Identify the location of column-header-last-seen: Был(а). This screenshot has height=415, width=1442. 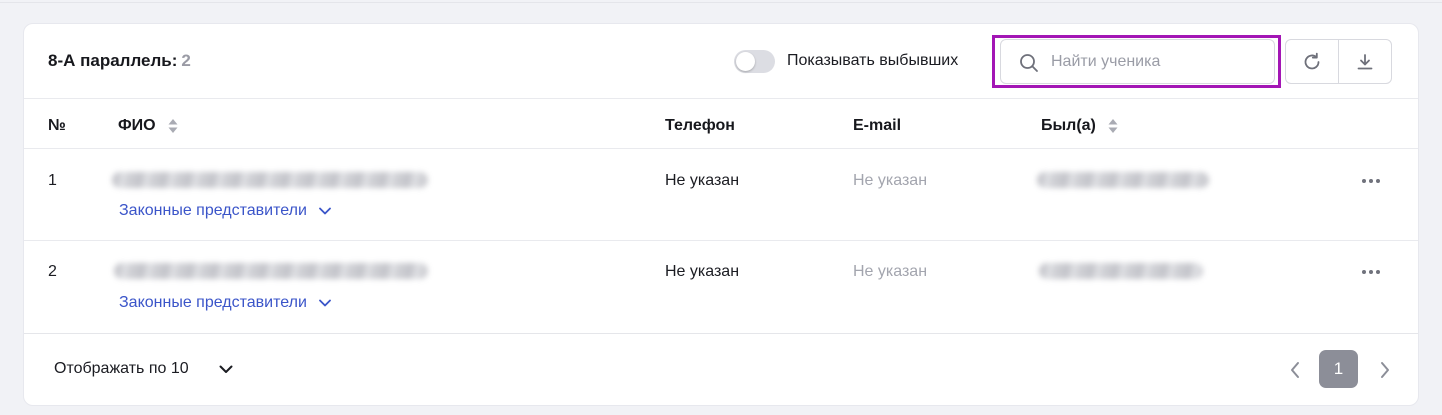
(1079, 126).